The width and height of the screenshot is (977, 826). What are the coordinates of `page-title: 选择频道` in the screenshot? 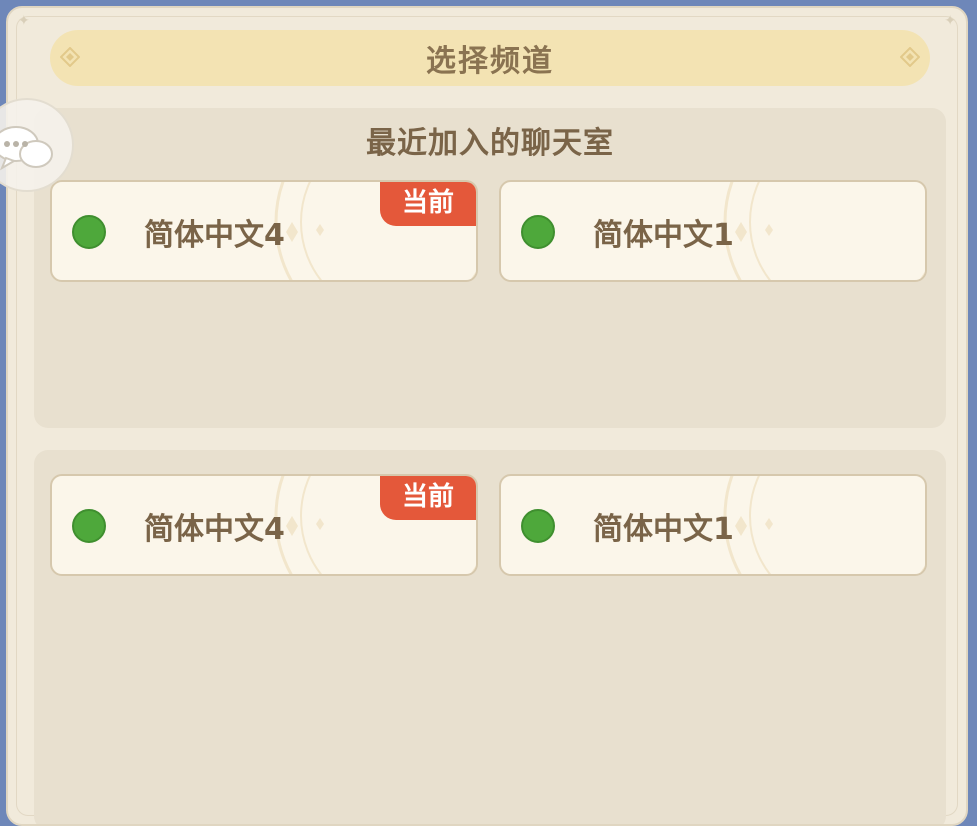 It's located at (490, 61).